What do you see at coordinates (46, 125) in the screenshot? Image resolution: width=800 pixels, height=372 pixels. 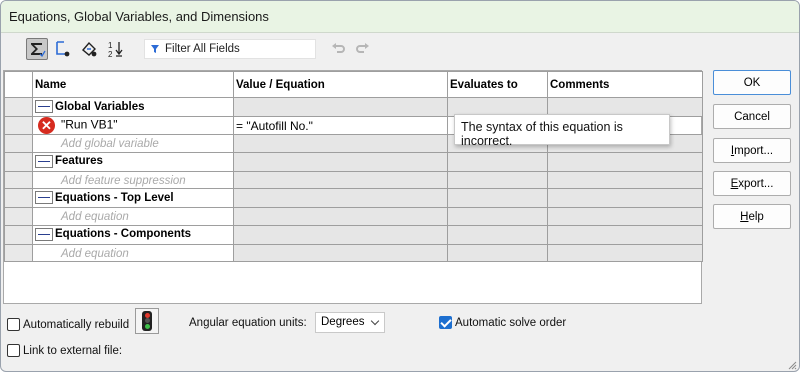 I see `error-icon: ✕` at bounding box center [46, 125].